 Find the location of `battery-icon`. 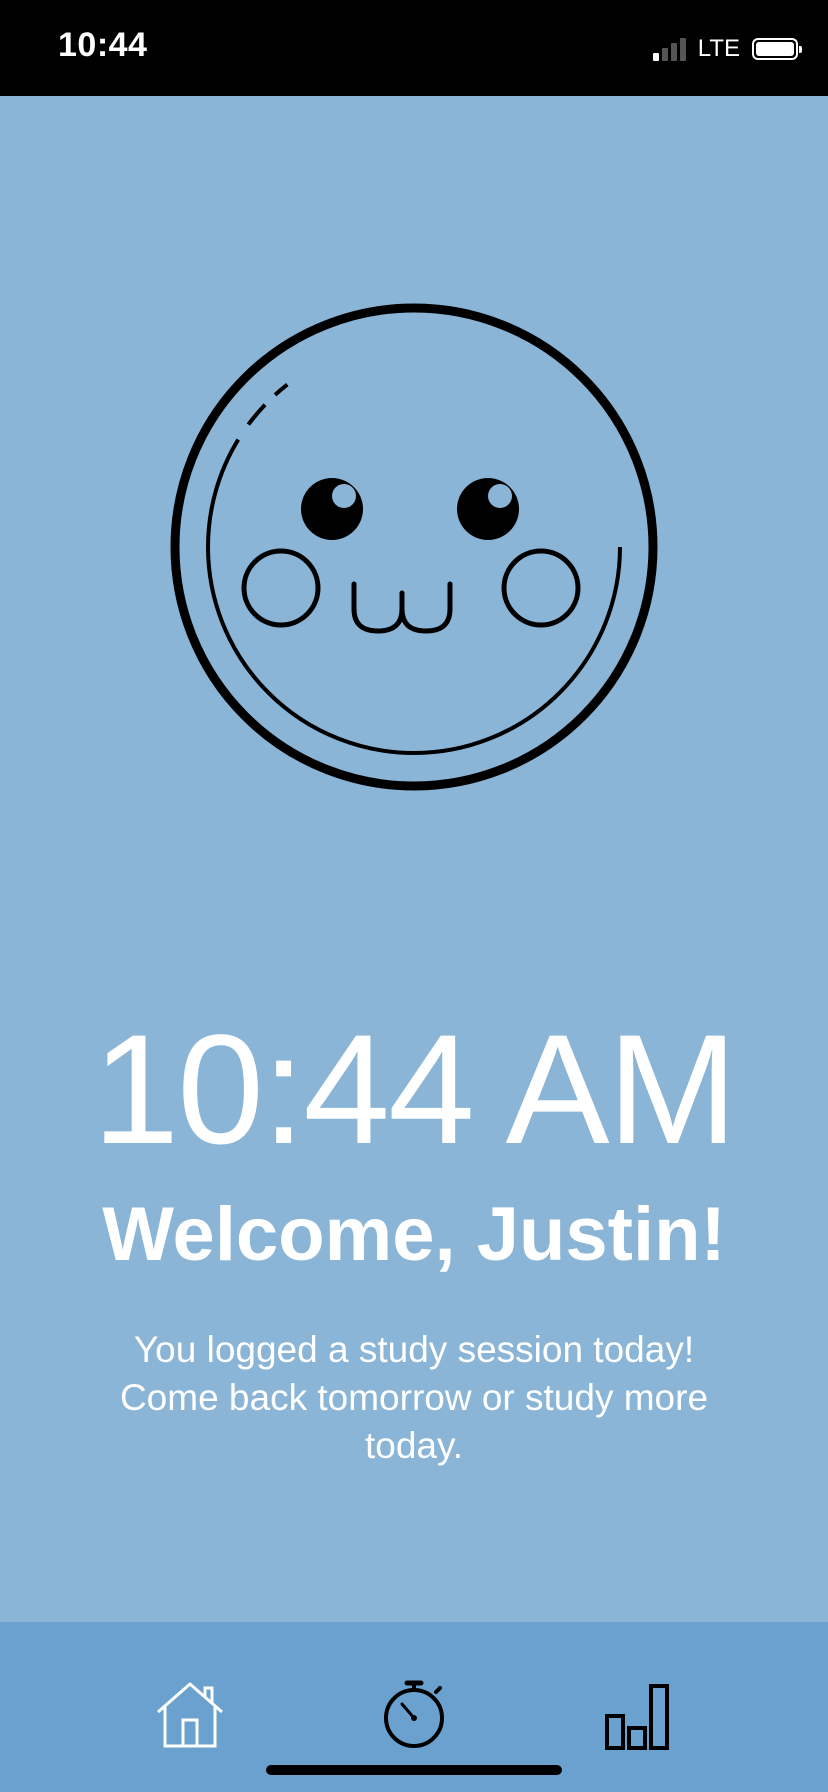

battery-icon is located at coordinates (777, 49).